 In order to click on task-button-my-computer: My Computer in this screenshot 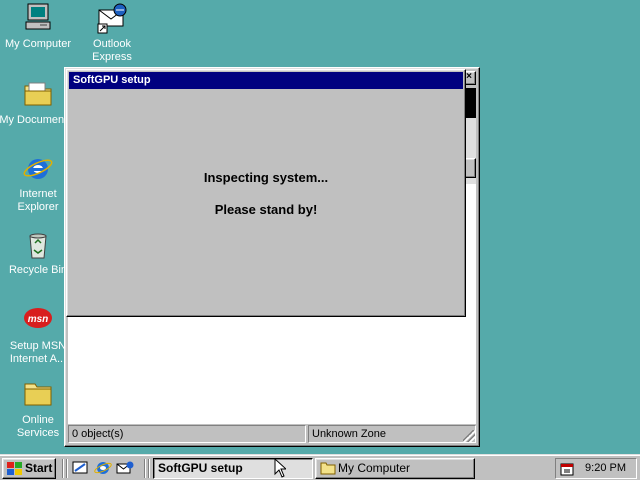, I will do `click(395, 468)`.